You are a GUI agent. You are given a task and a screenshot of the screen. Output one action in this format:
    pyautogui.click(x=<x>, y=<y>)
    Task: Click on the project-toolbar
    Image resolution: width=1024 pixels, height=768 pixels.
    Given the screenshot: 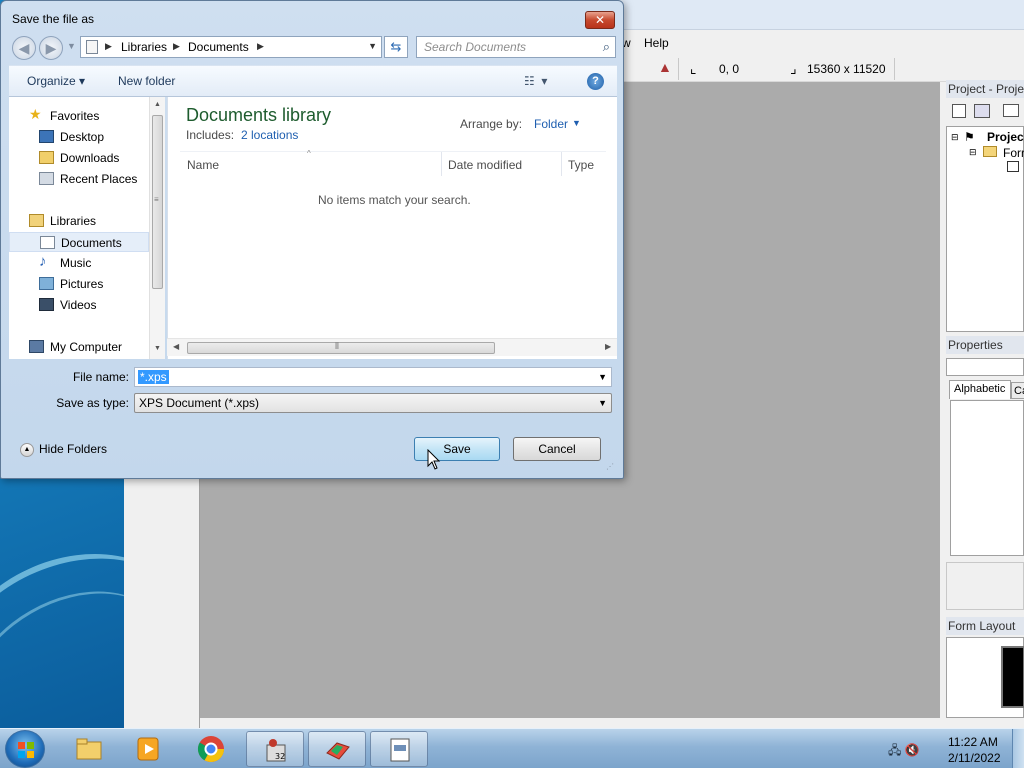 What is the action you would take?
    pyautogui.click(x=985, y=112)
    